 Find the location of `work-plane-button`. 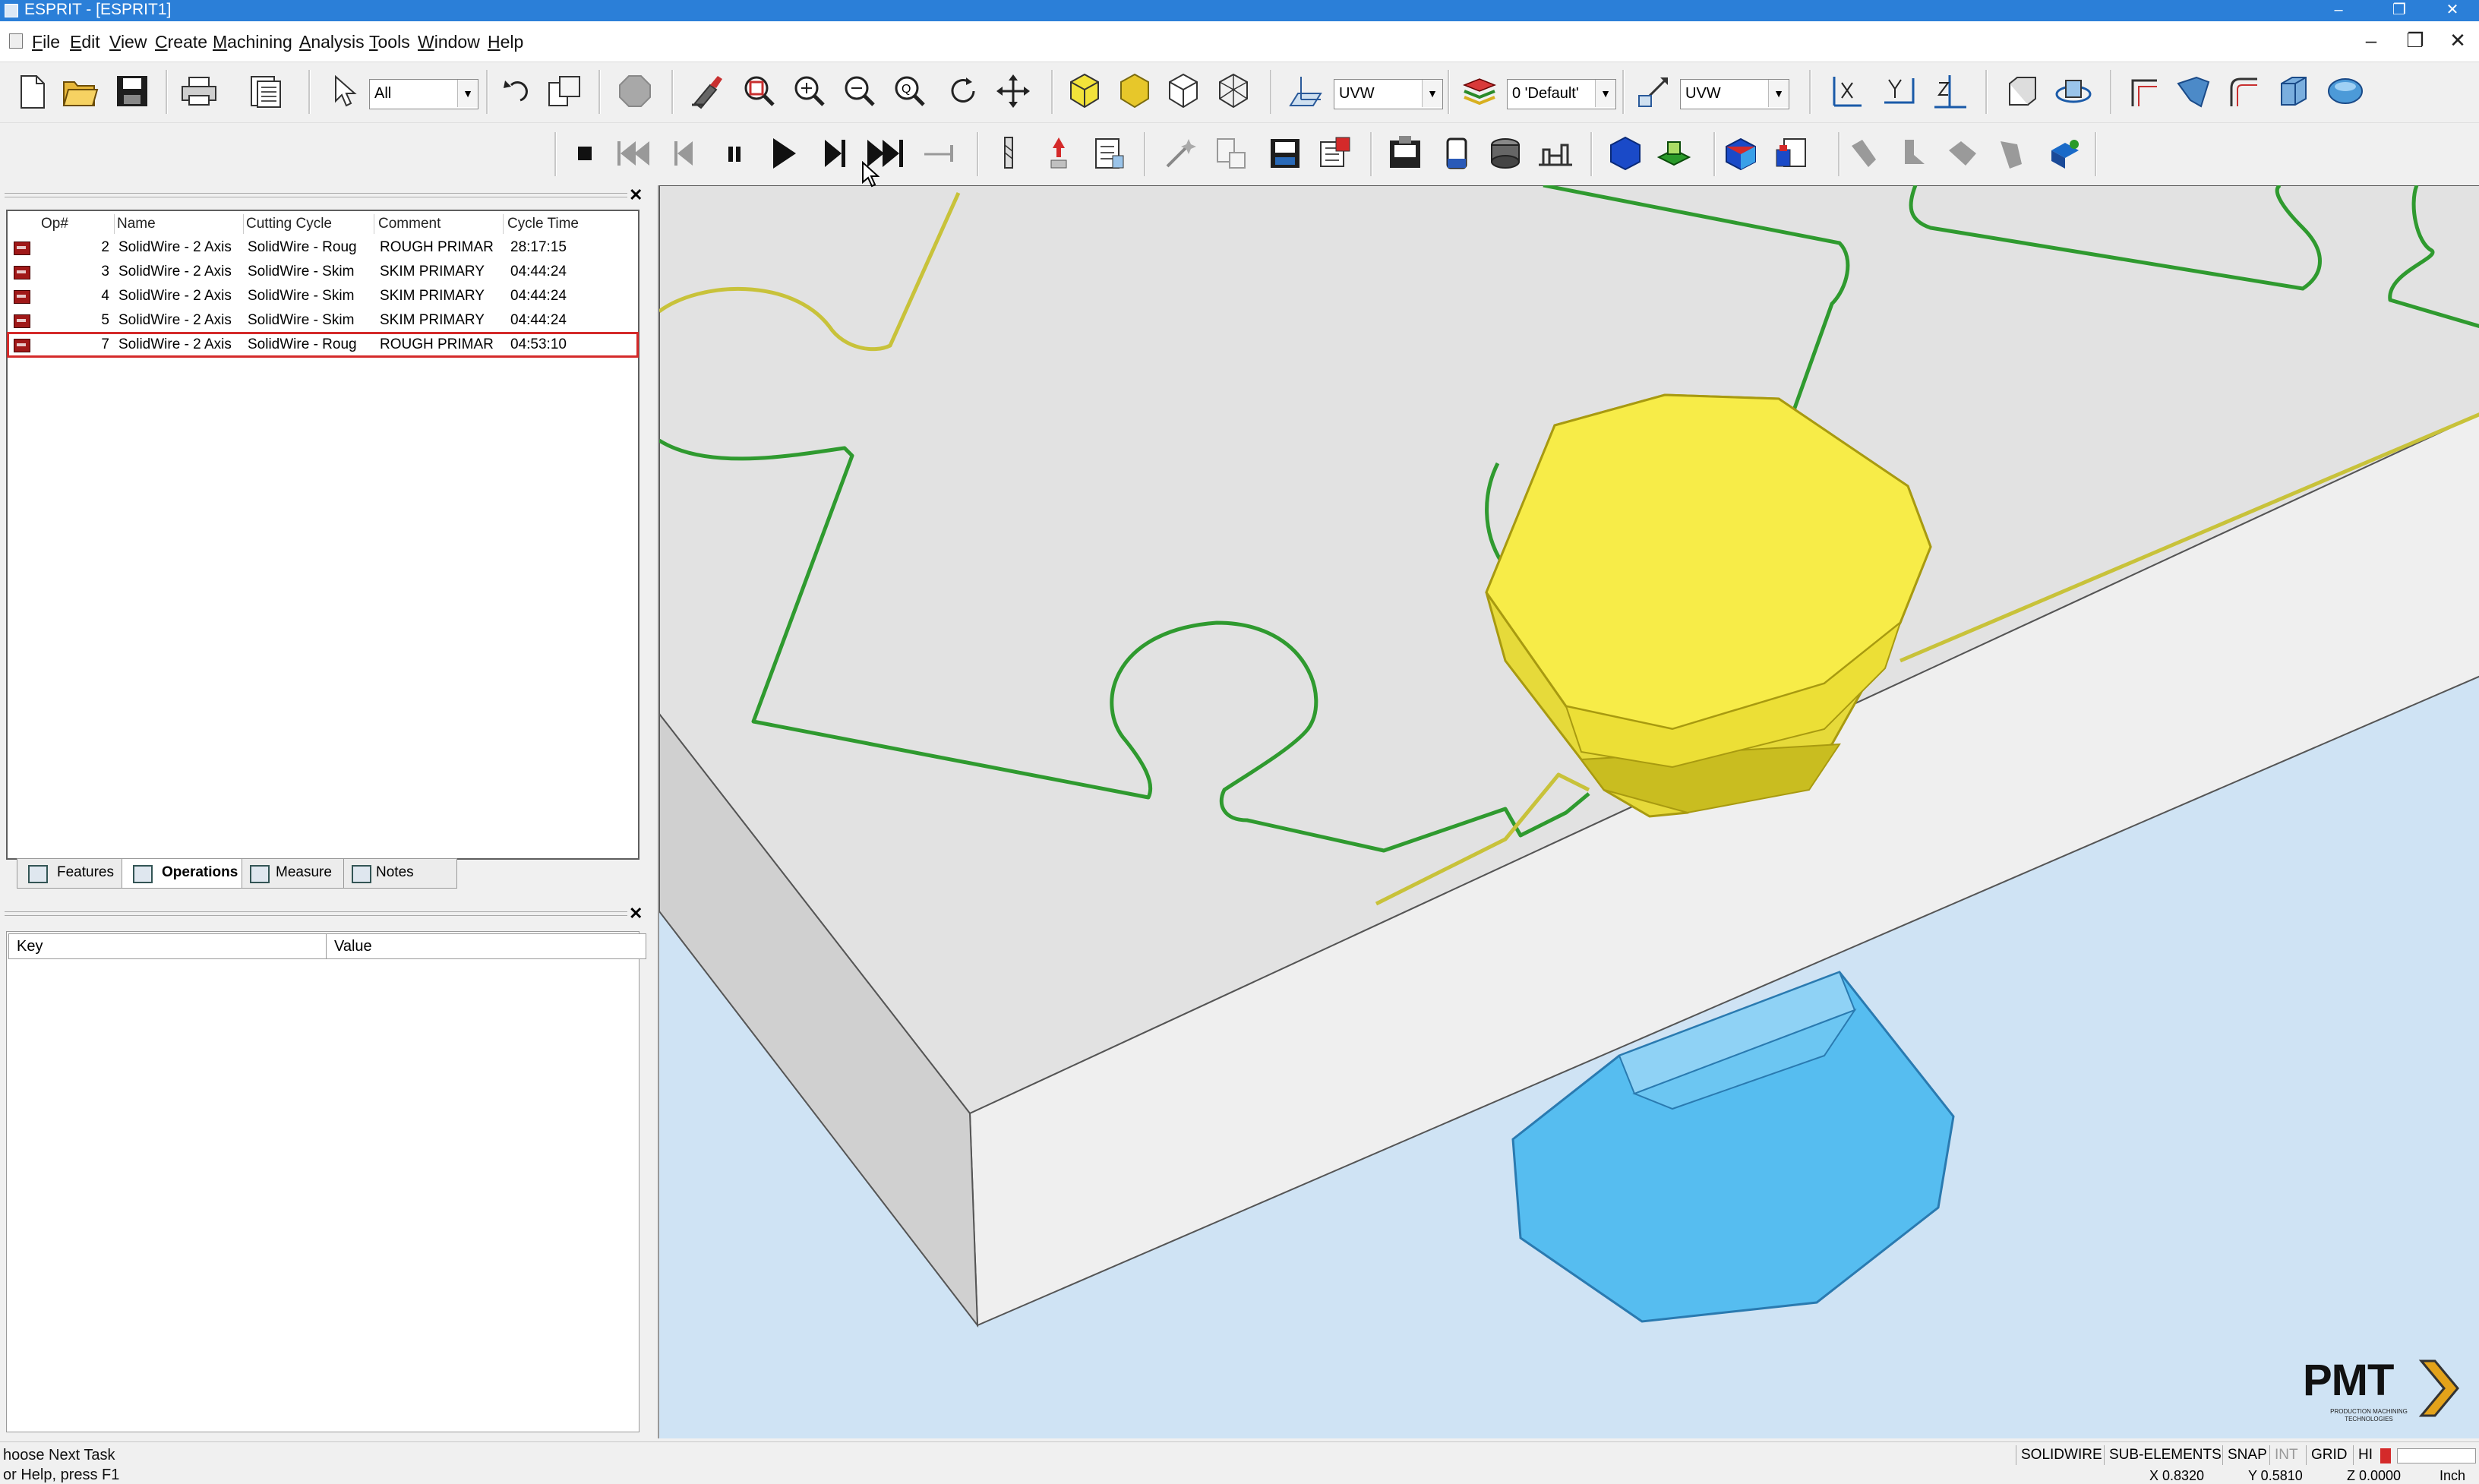

work-plane-button is located at coordinates (1305, 91).